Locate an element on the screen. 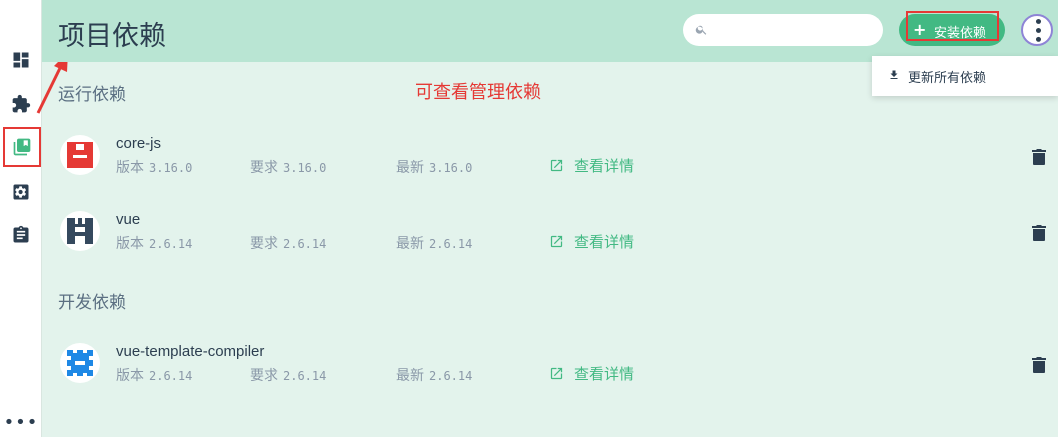 The image size is (1058, 437). dependency-version: 版本 3.16.0 is located at coordinates (154, 168).